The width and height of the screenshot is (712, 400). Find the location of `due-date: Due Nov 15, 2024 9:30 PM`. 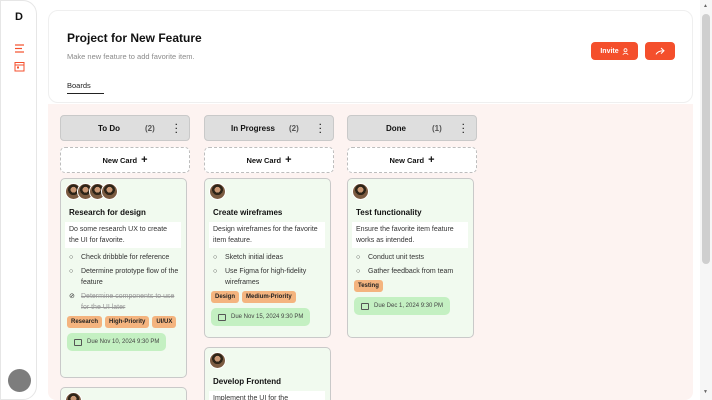

due-date: Due Nov 15, 2024 9:30 PM is located at coordinates (267, 317).